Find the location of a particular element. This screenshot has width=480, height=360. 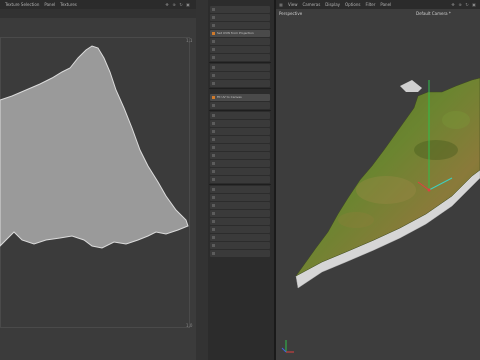

menu-panel: Panel is located at coordinates (49, 4).